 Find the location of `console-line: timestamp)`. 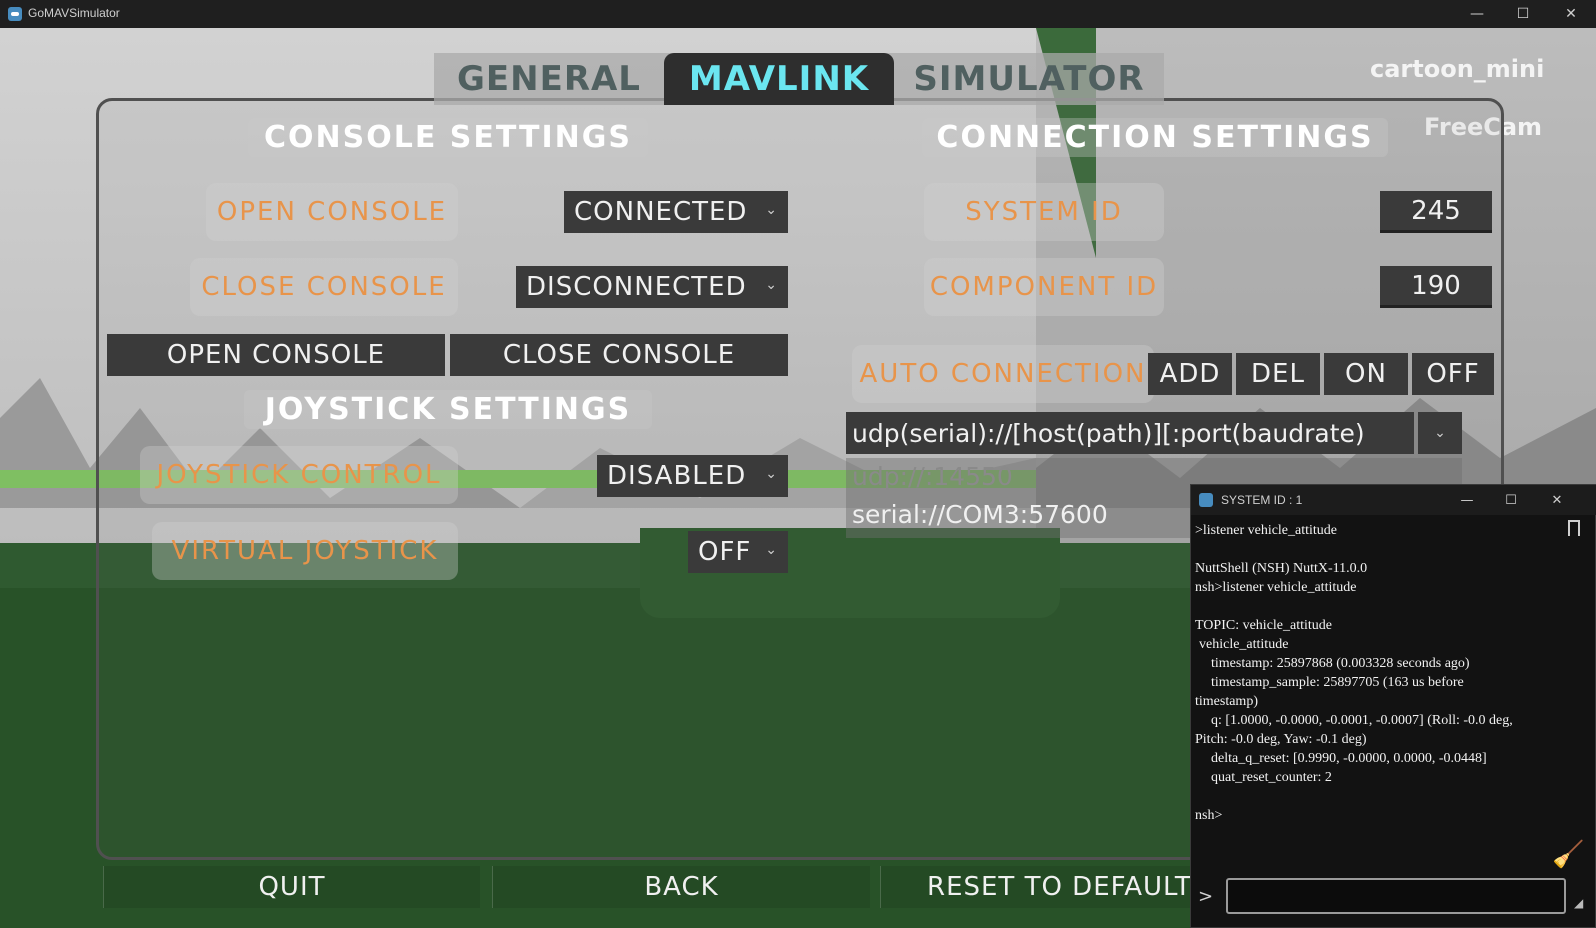

console-line: timestamp) is located at coordinates (1226, 701).